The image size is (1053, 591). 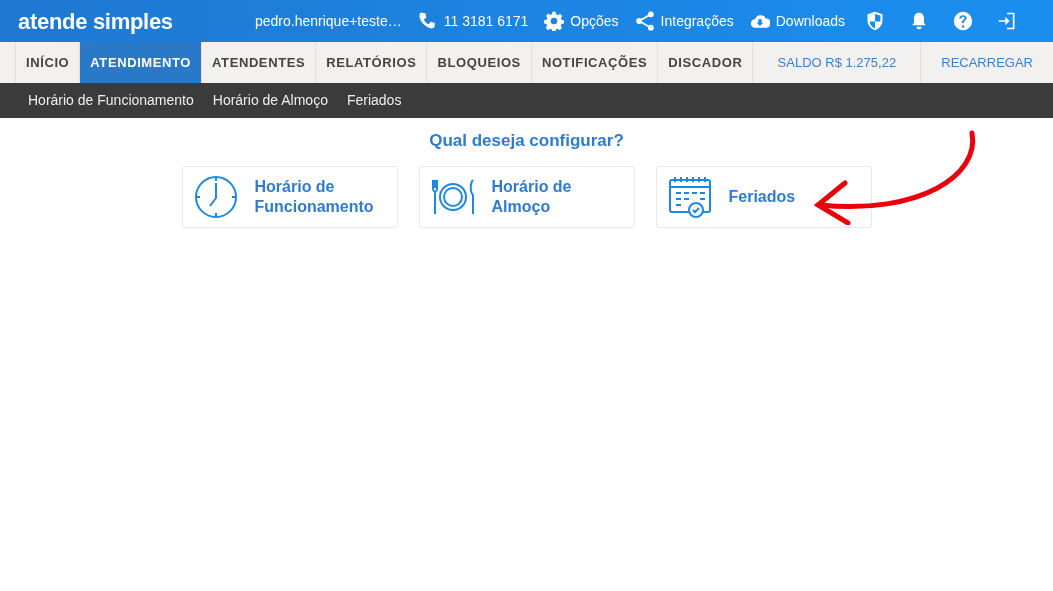 What do you see at coordinates (554, 21) in the screenshot?
I see `settings-icon` at bounding box center [554, 21].